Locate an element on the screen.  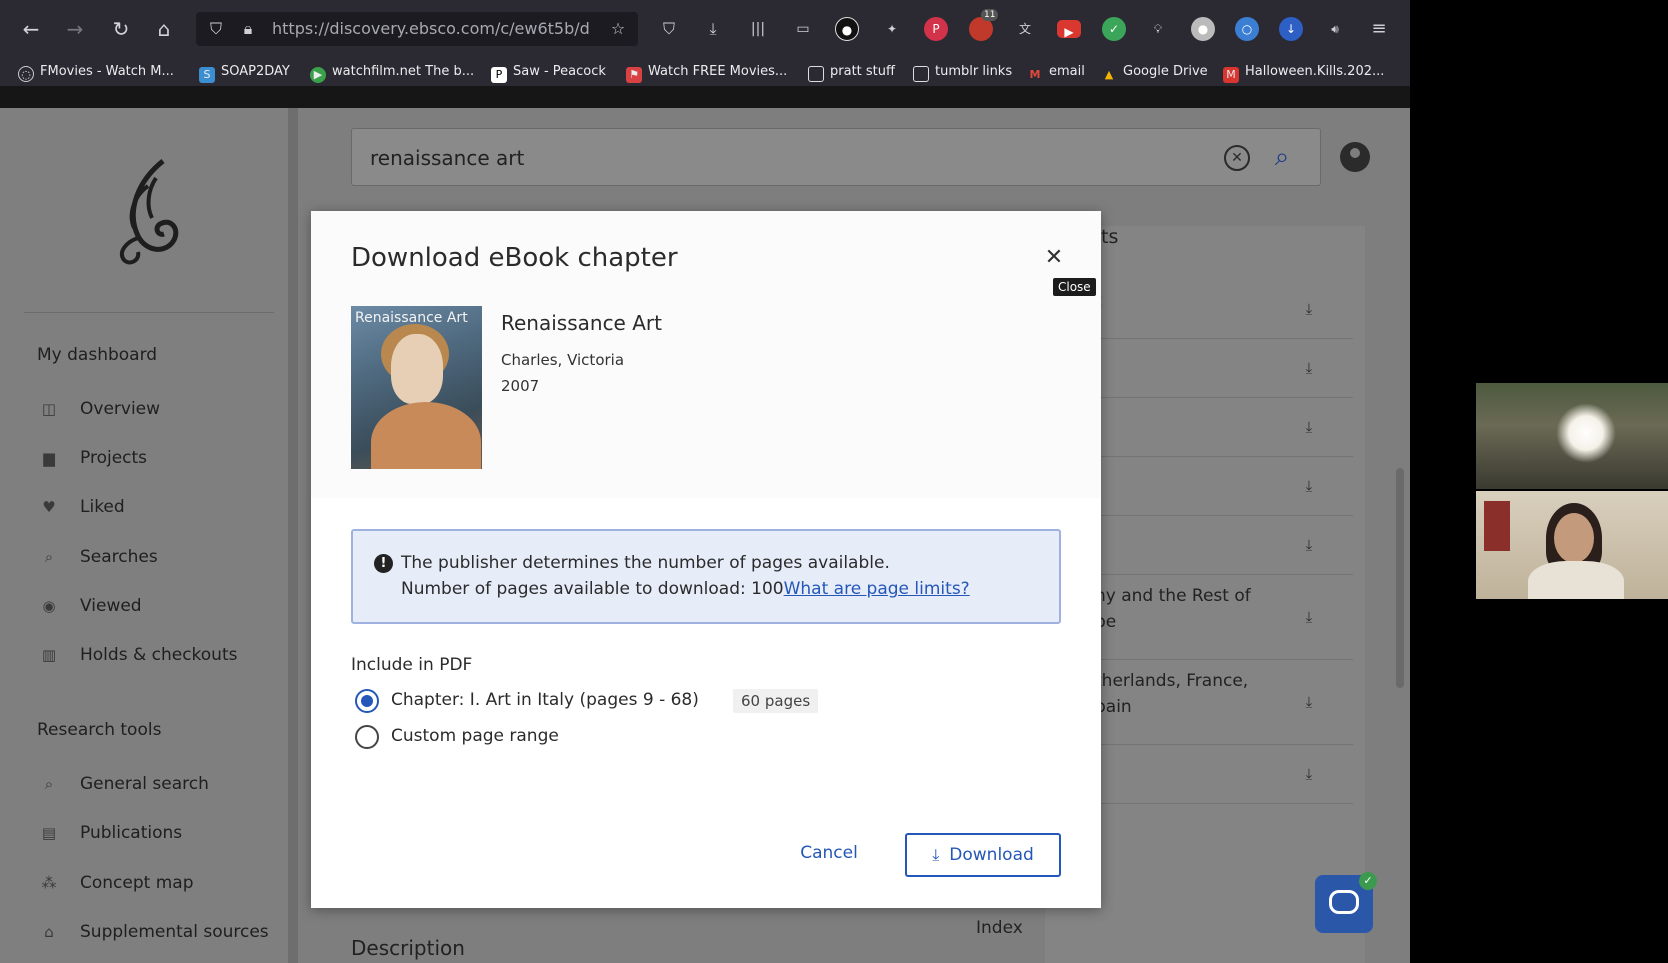
toc-heading-fragment: ts is located at coordinates (1110, 237).